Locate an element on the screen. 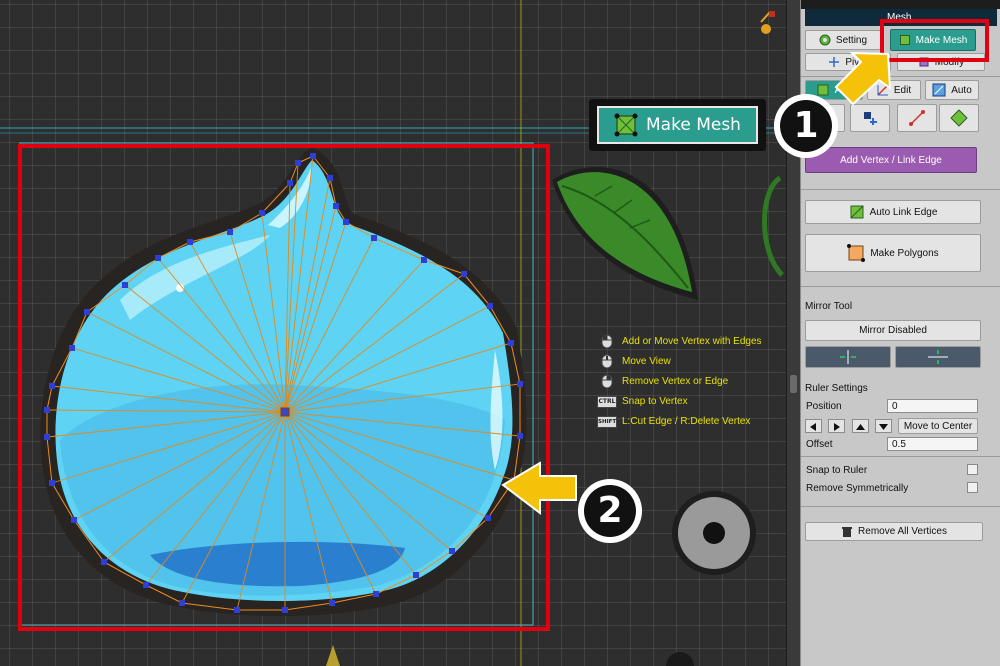 The width and height of the screenshot is (1000, 666). make-polygons-button: Make Polygons is located at coordinates (893, 253).